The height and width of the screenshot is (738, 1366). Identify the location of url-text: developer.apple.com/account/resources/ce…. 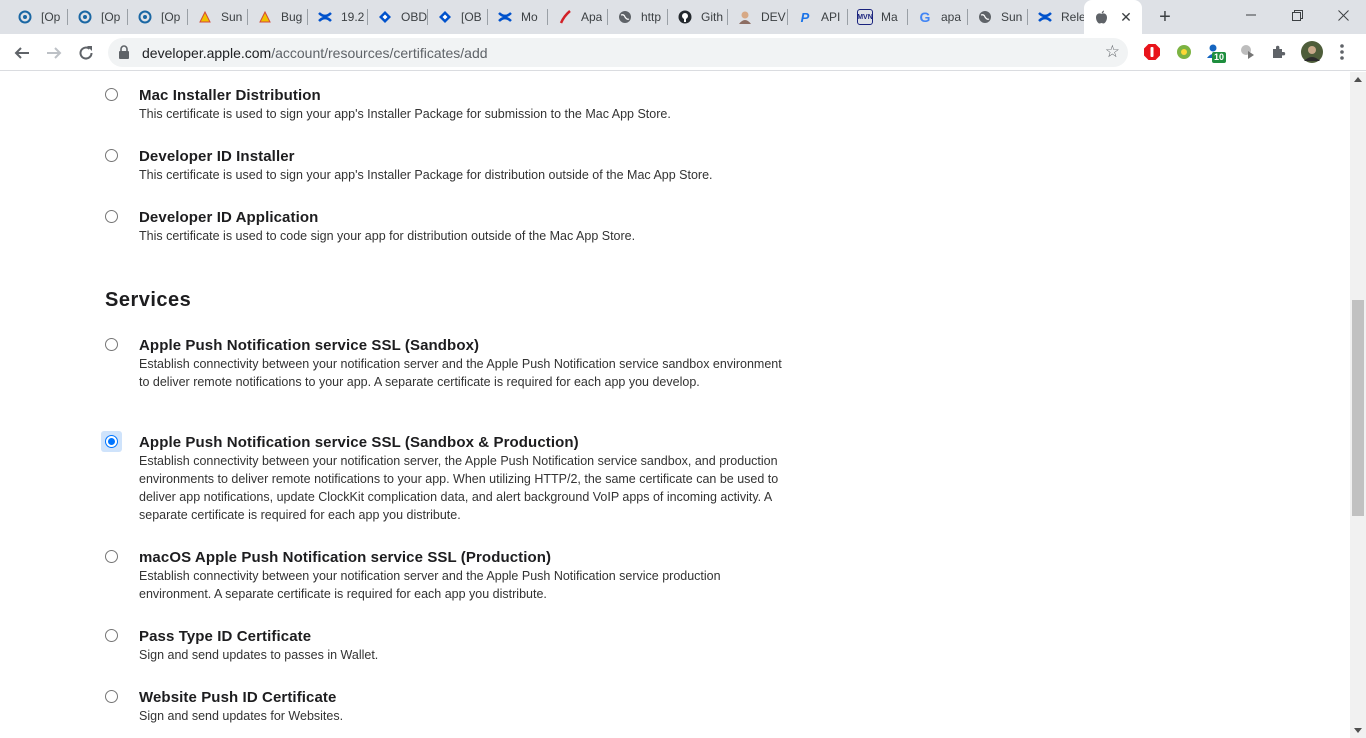
(315, 53).